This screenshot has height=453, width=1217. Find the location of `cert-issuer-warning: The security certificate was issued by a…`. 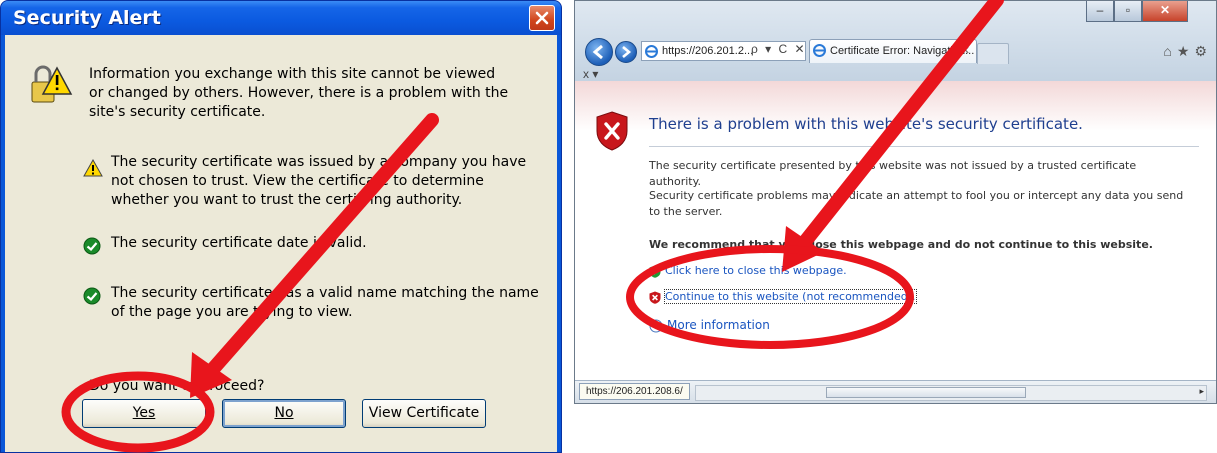

cert-issuer-warning: The security certificate was issued by a… is located at coordinates (319, 181).